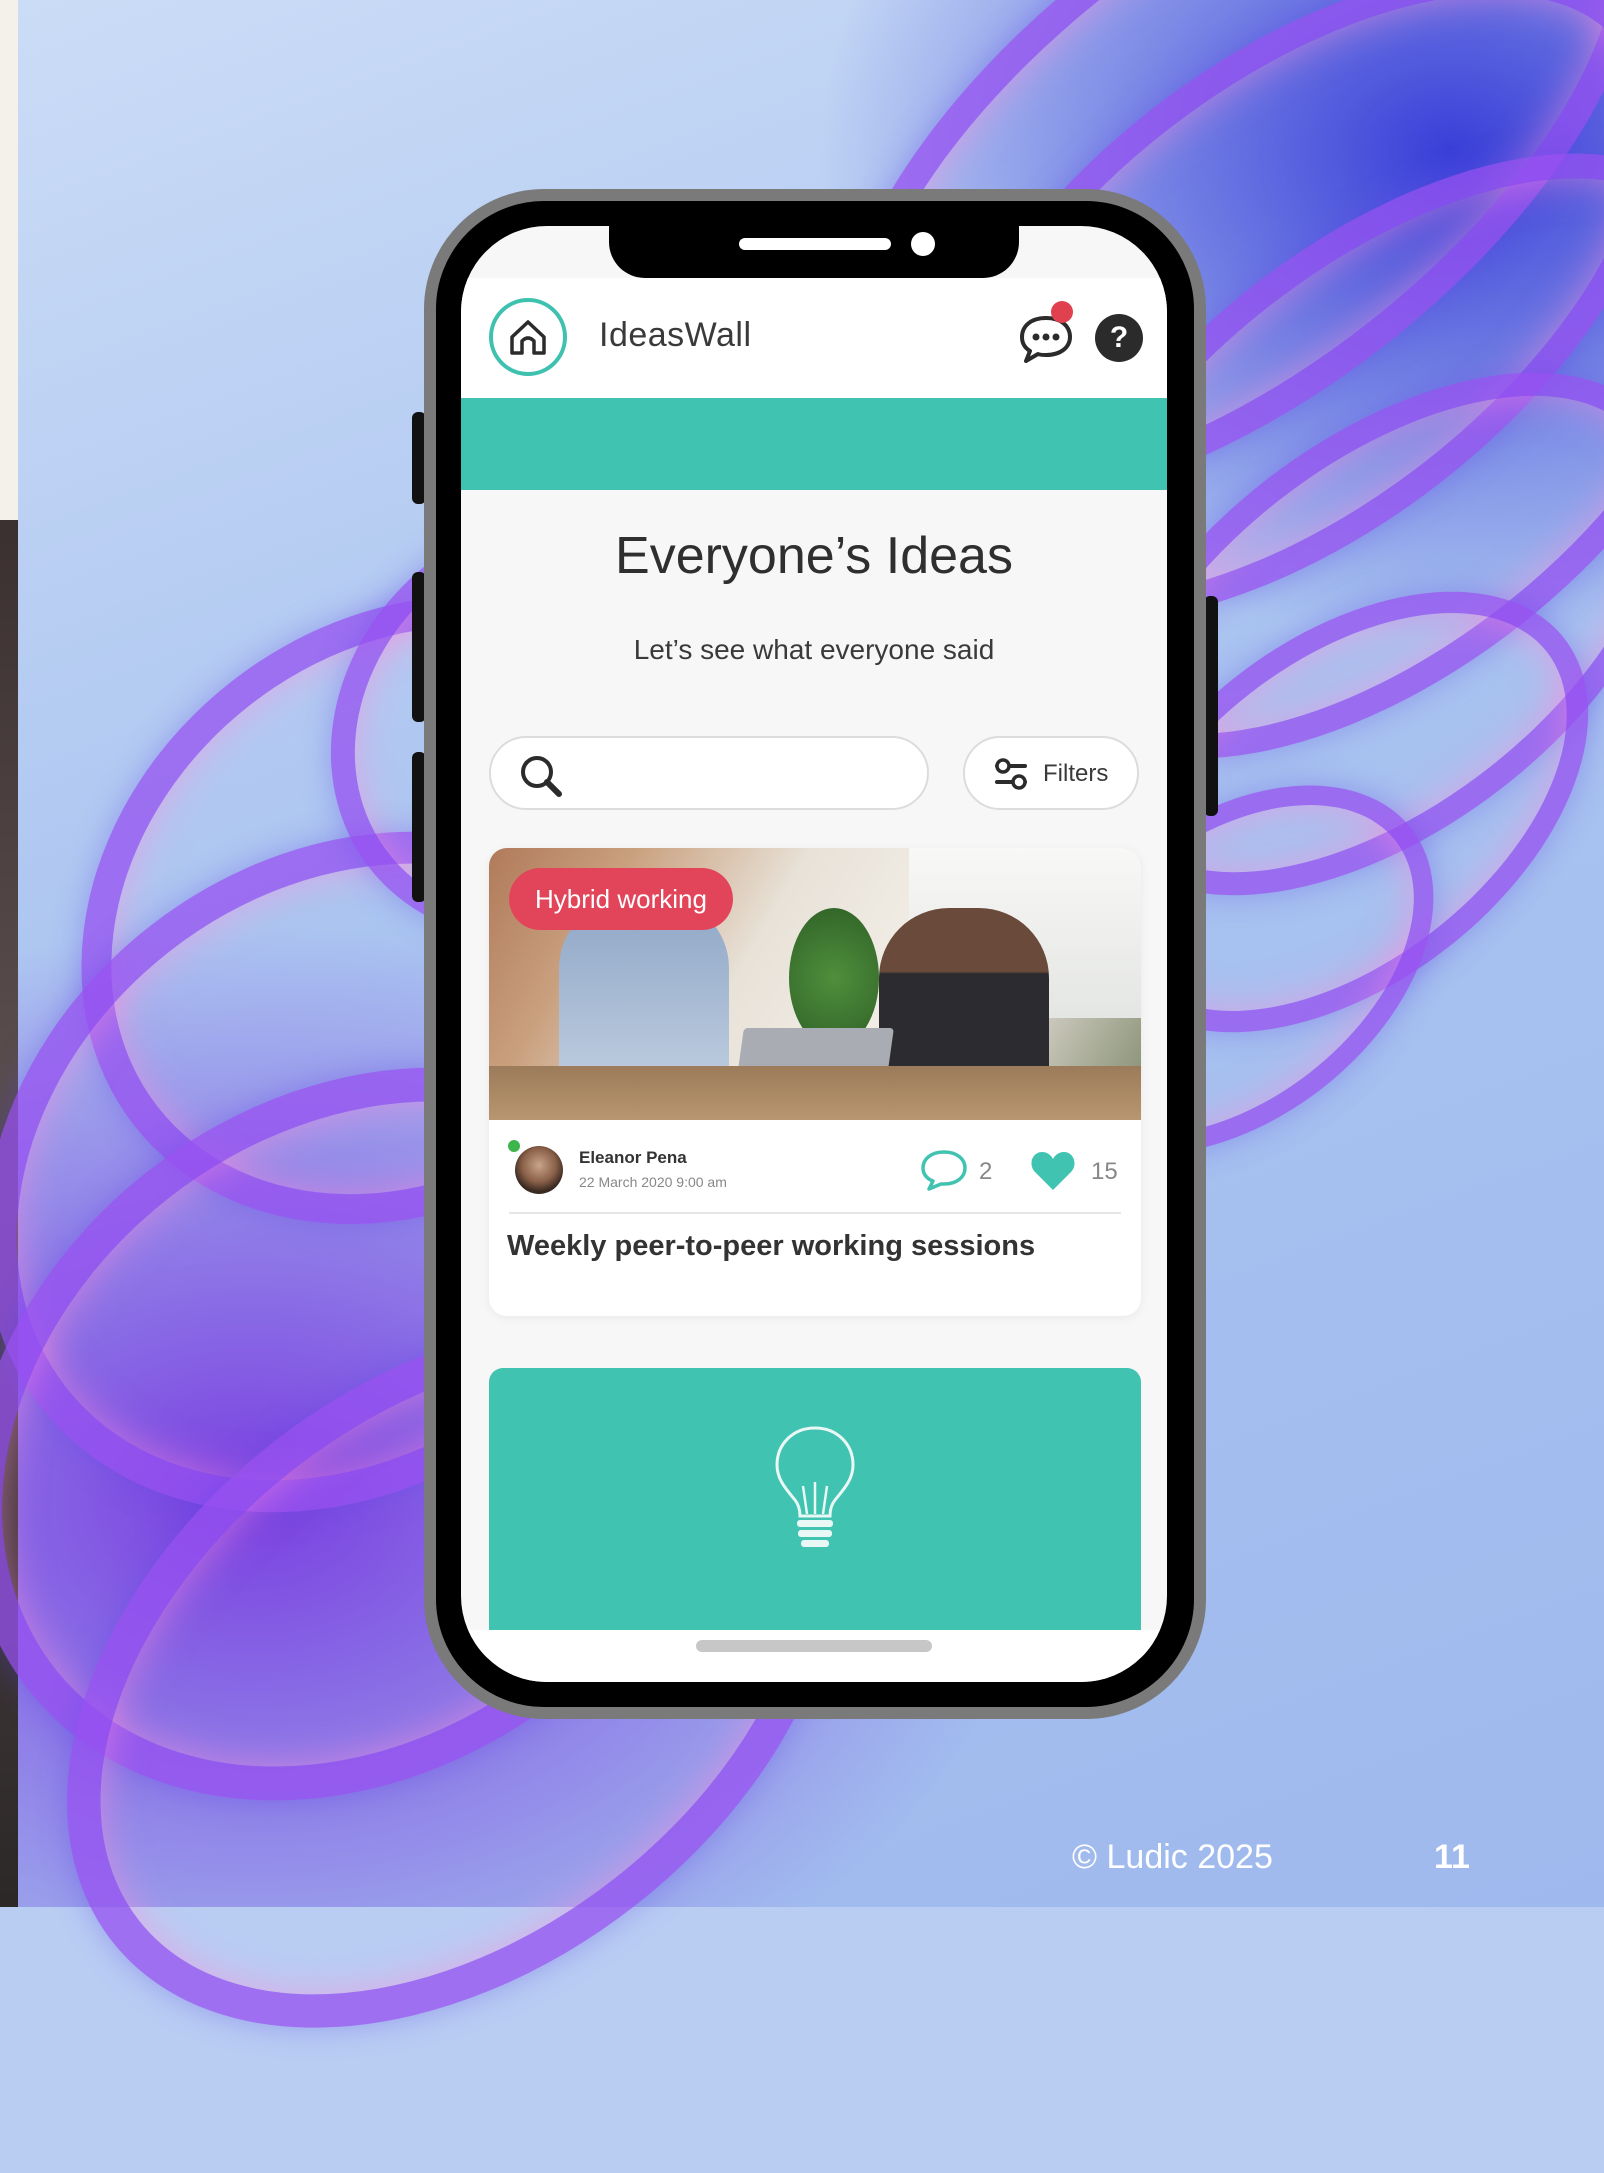 The height and width of the screenshot is (2173, 1604). What do you see at coordinates (923, 244) in the screenshot?
I see `phone-camera` at bounding box center [923, 244].